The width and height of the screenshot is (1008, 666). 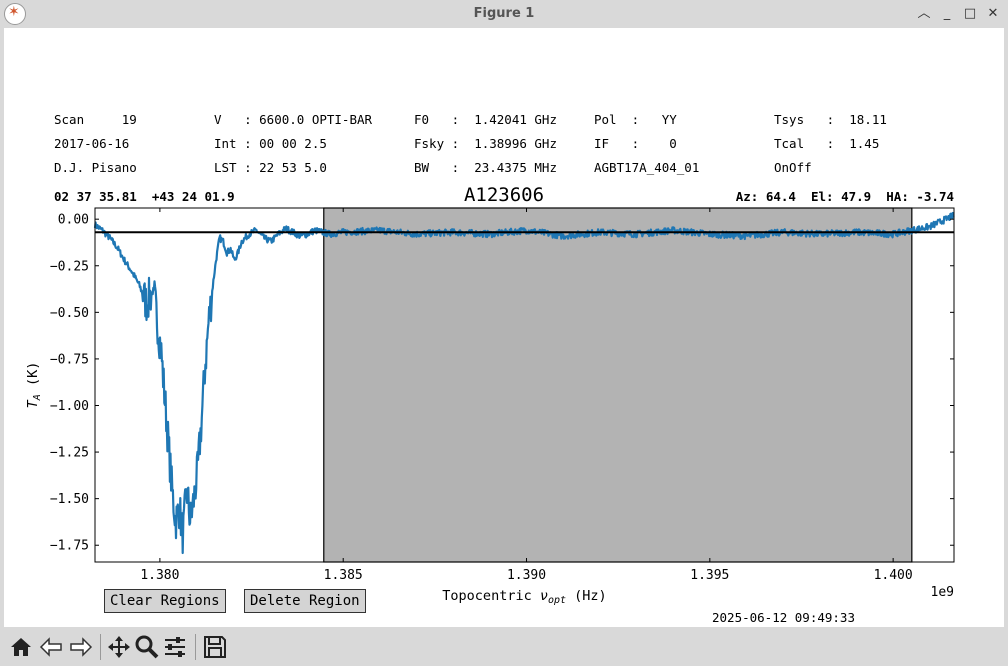 I want to click on zoom-icon, so click(x=147, y=647).